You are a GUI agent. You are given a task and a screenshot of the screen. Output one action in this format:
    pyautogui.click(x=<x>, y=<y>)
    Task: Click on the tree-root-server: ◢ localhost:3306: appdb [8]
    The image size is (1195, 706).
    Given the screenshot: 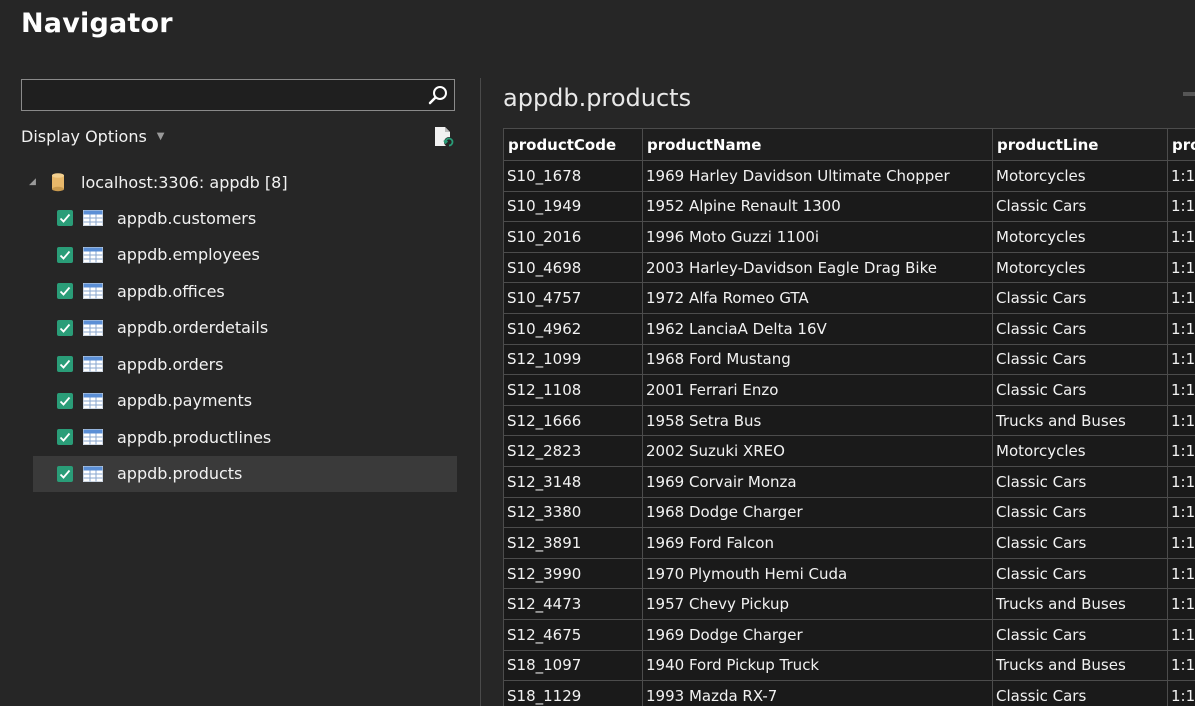 What is the action you would take?
    pyautogui.click(x=158, y=182)
    